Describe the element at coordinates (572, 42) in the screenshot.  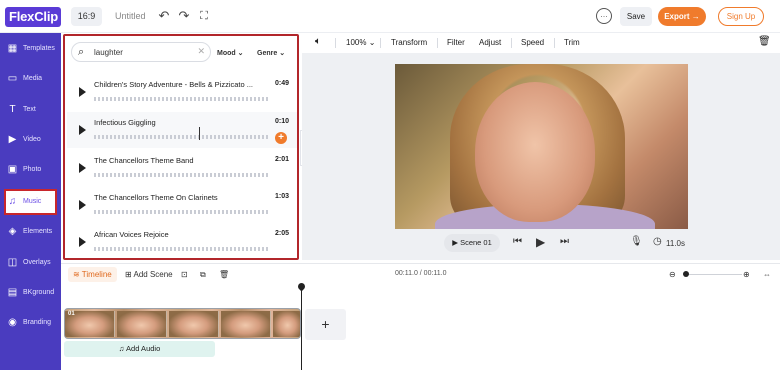
I see `trim-button: Trim` at that location.